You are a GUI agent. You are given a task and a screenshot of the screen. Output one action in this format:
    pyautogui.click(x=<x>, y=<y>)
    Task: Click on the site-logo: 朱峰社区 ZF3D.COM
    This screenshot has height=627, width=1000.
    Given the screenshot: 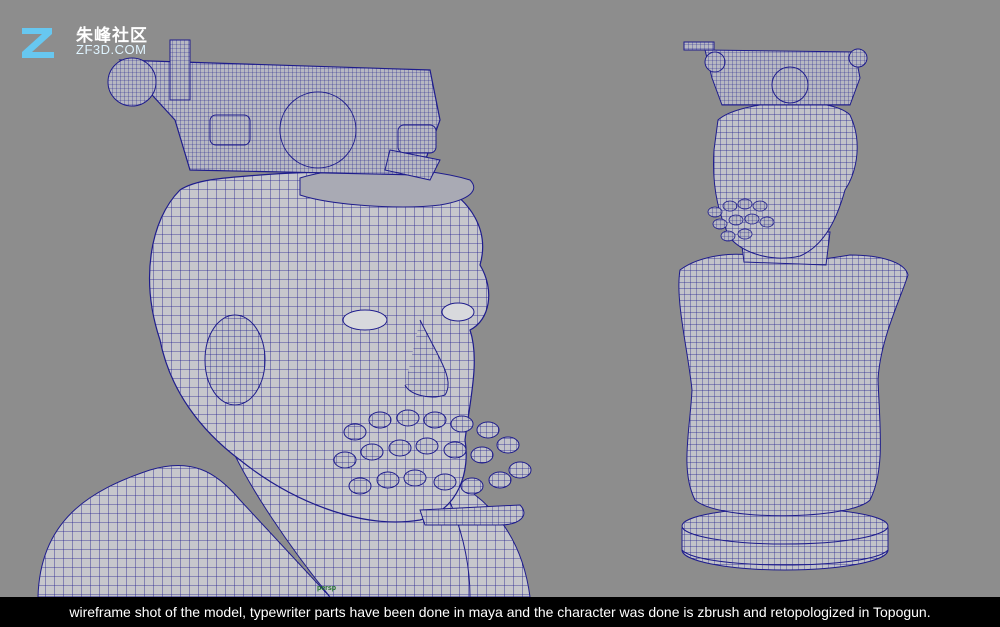 What is the action you would take?
    pyautogui.click(x=103, y=42)
    